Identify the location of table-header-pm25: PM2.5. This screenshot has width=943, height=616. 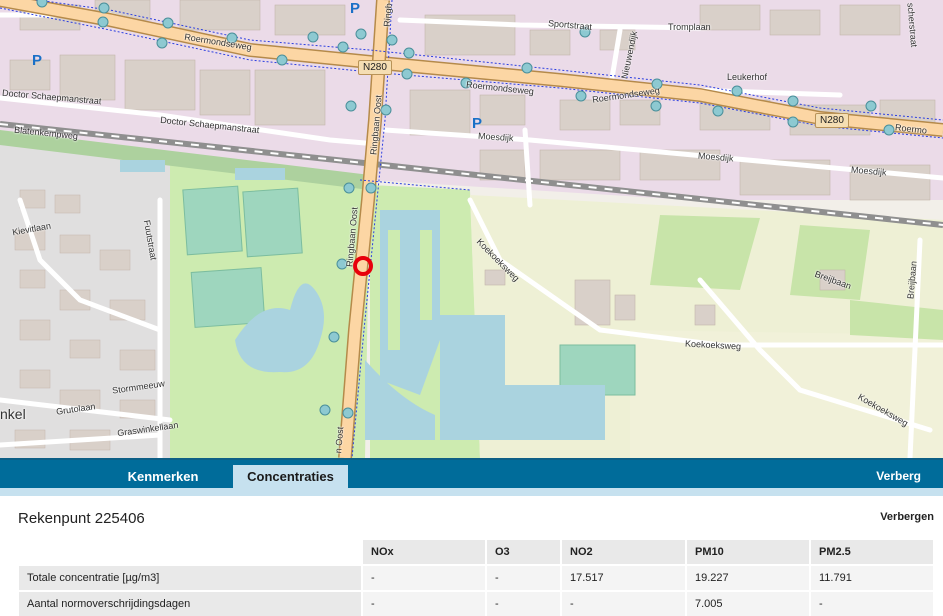
(872, 552).